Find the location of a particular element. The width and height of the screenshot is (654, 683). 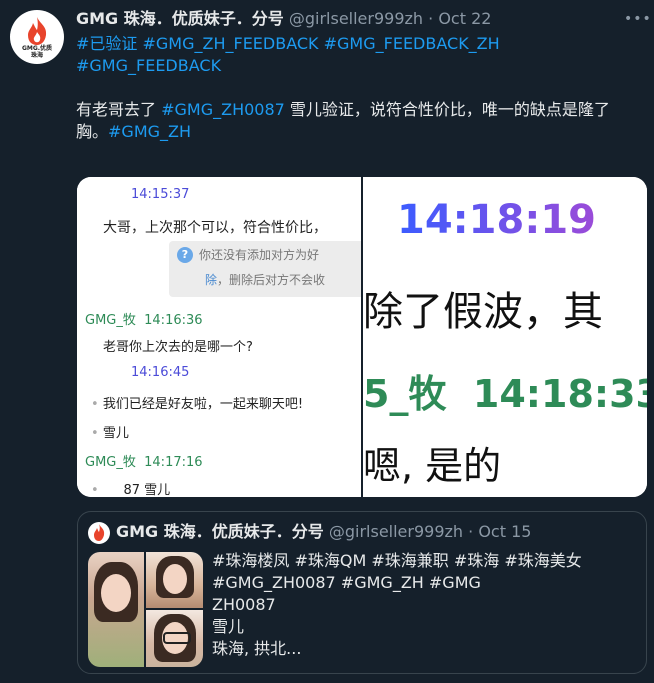

question-icon: ? is located at coordinates (185, 255).